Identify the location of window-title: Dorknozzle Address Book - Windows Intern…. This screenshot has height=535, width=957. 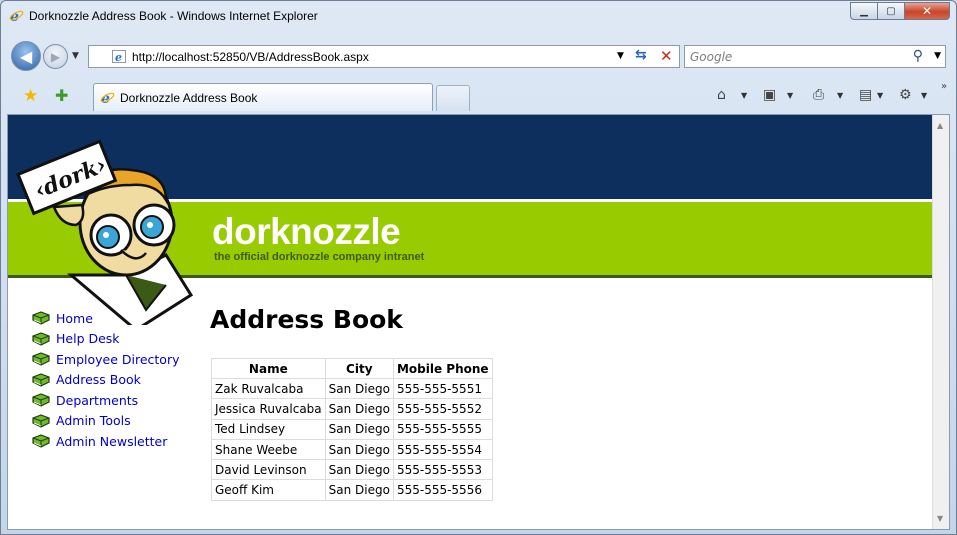
(173, 16).